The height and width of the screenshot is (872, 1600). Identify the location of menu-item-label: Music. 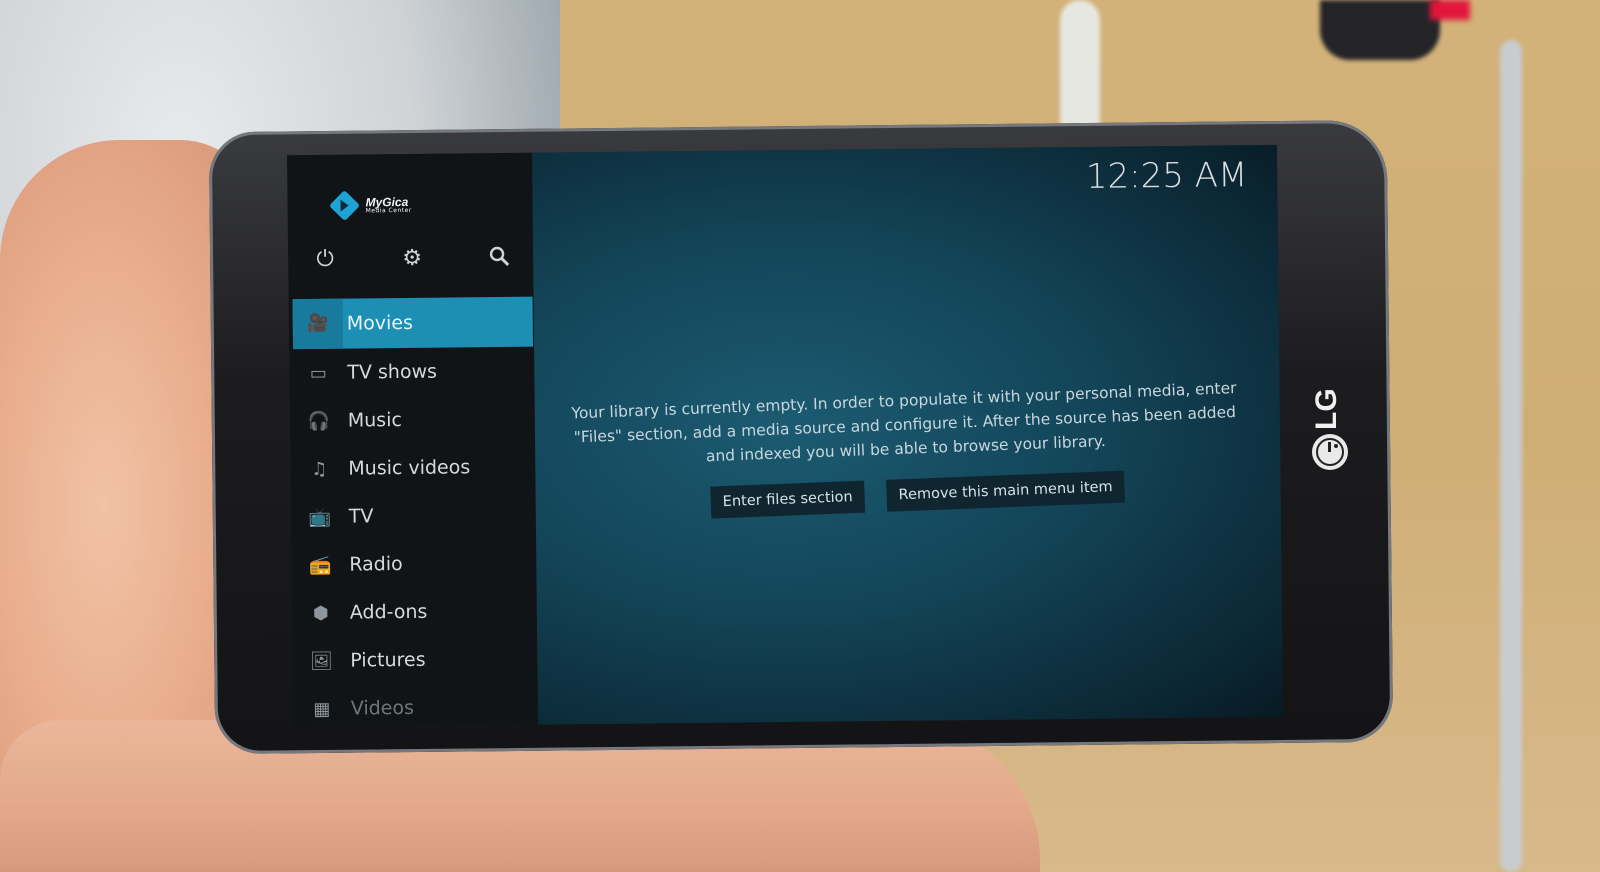
(374, 420).